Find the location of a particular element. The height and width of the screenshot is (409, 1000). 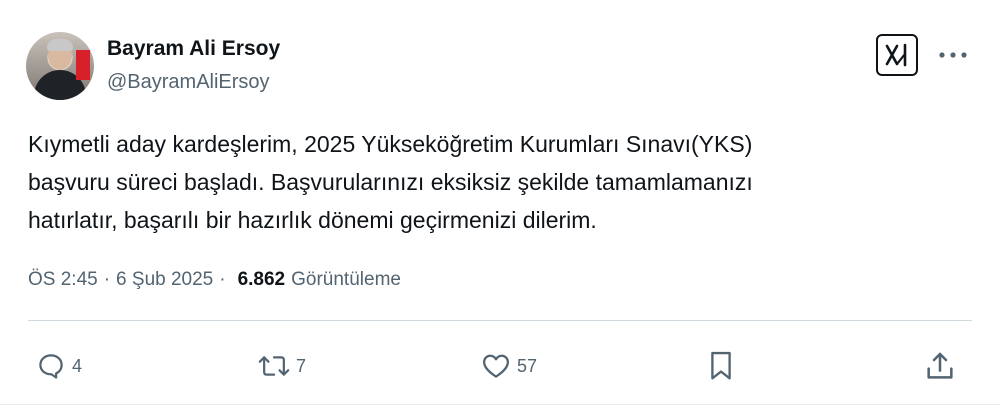

like-button: 57 is located at coordinates (509, 366).